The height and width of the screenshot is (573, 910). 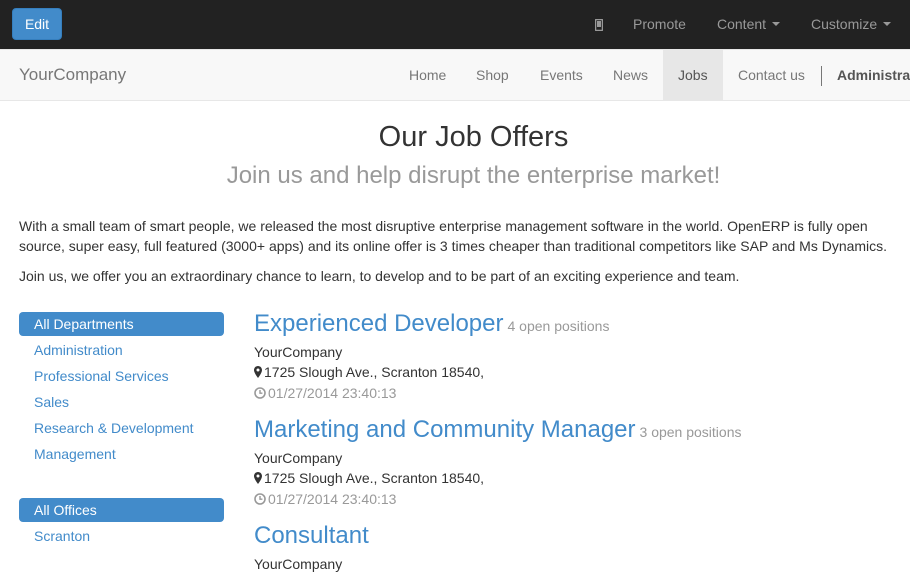 I want to click on job-open-positions: 4 open positions, so click(x=558, y=326).